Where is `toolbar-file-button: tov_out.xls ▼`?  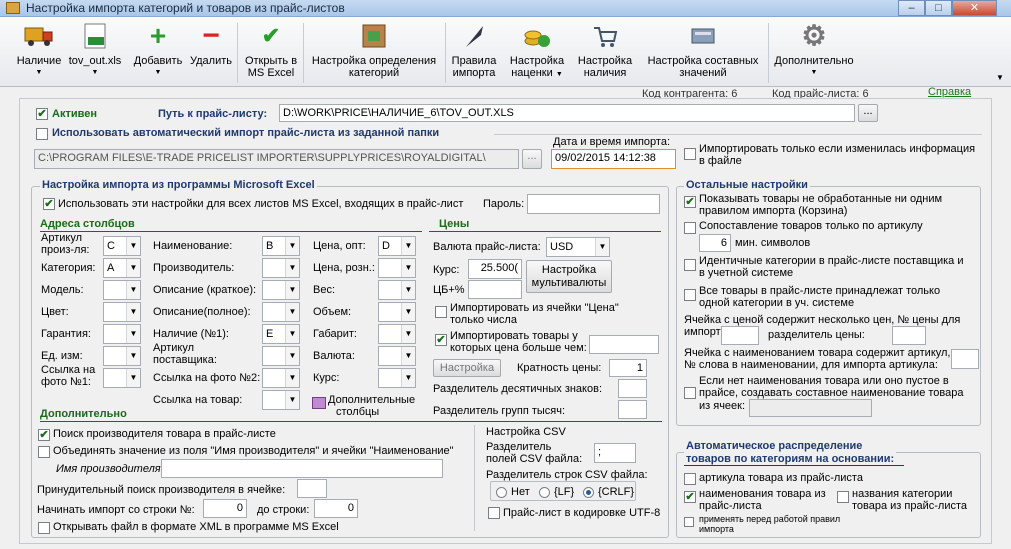 toolbar-file-button: tov_out.xls ▼ is located at coordinates (95, 50).